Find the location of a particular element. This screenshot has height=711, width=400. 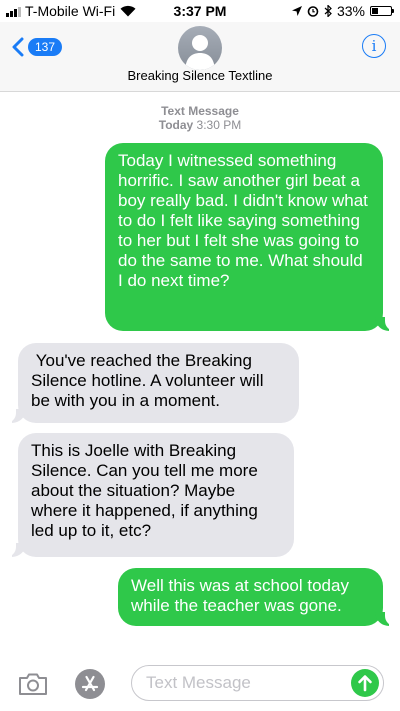

arrow-up-icon is located at coordinates (365, 683).